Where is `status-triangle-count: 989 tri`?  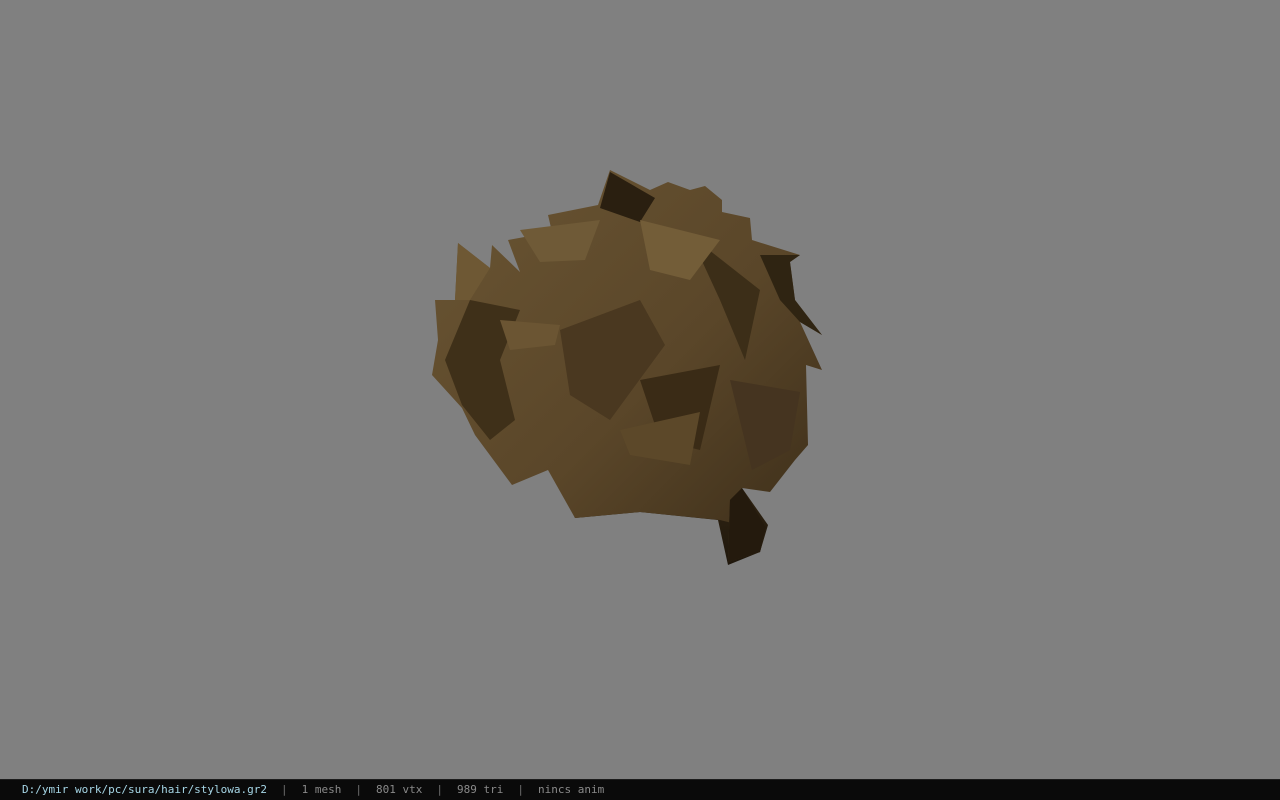
status-triangle-count: 989 tri is located at coordinates (480, 789).